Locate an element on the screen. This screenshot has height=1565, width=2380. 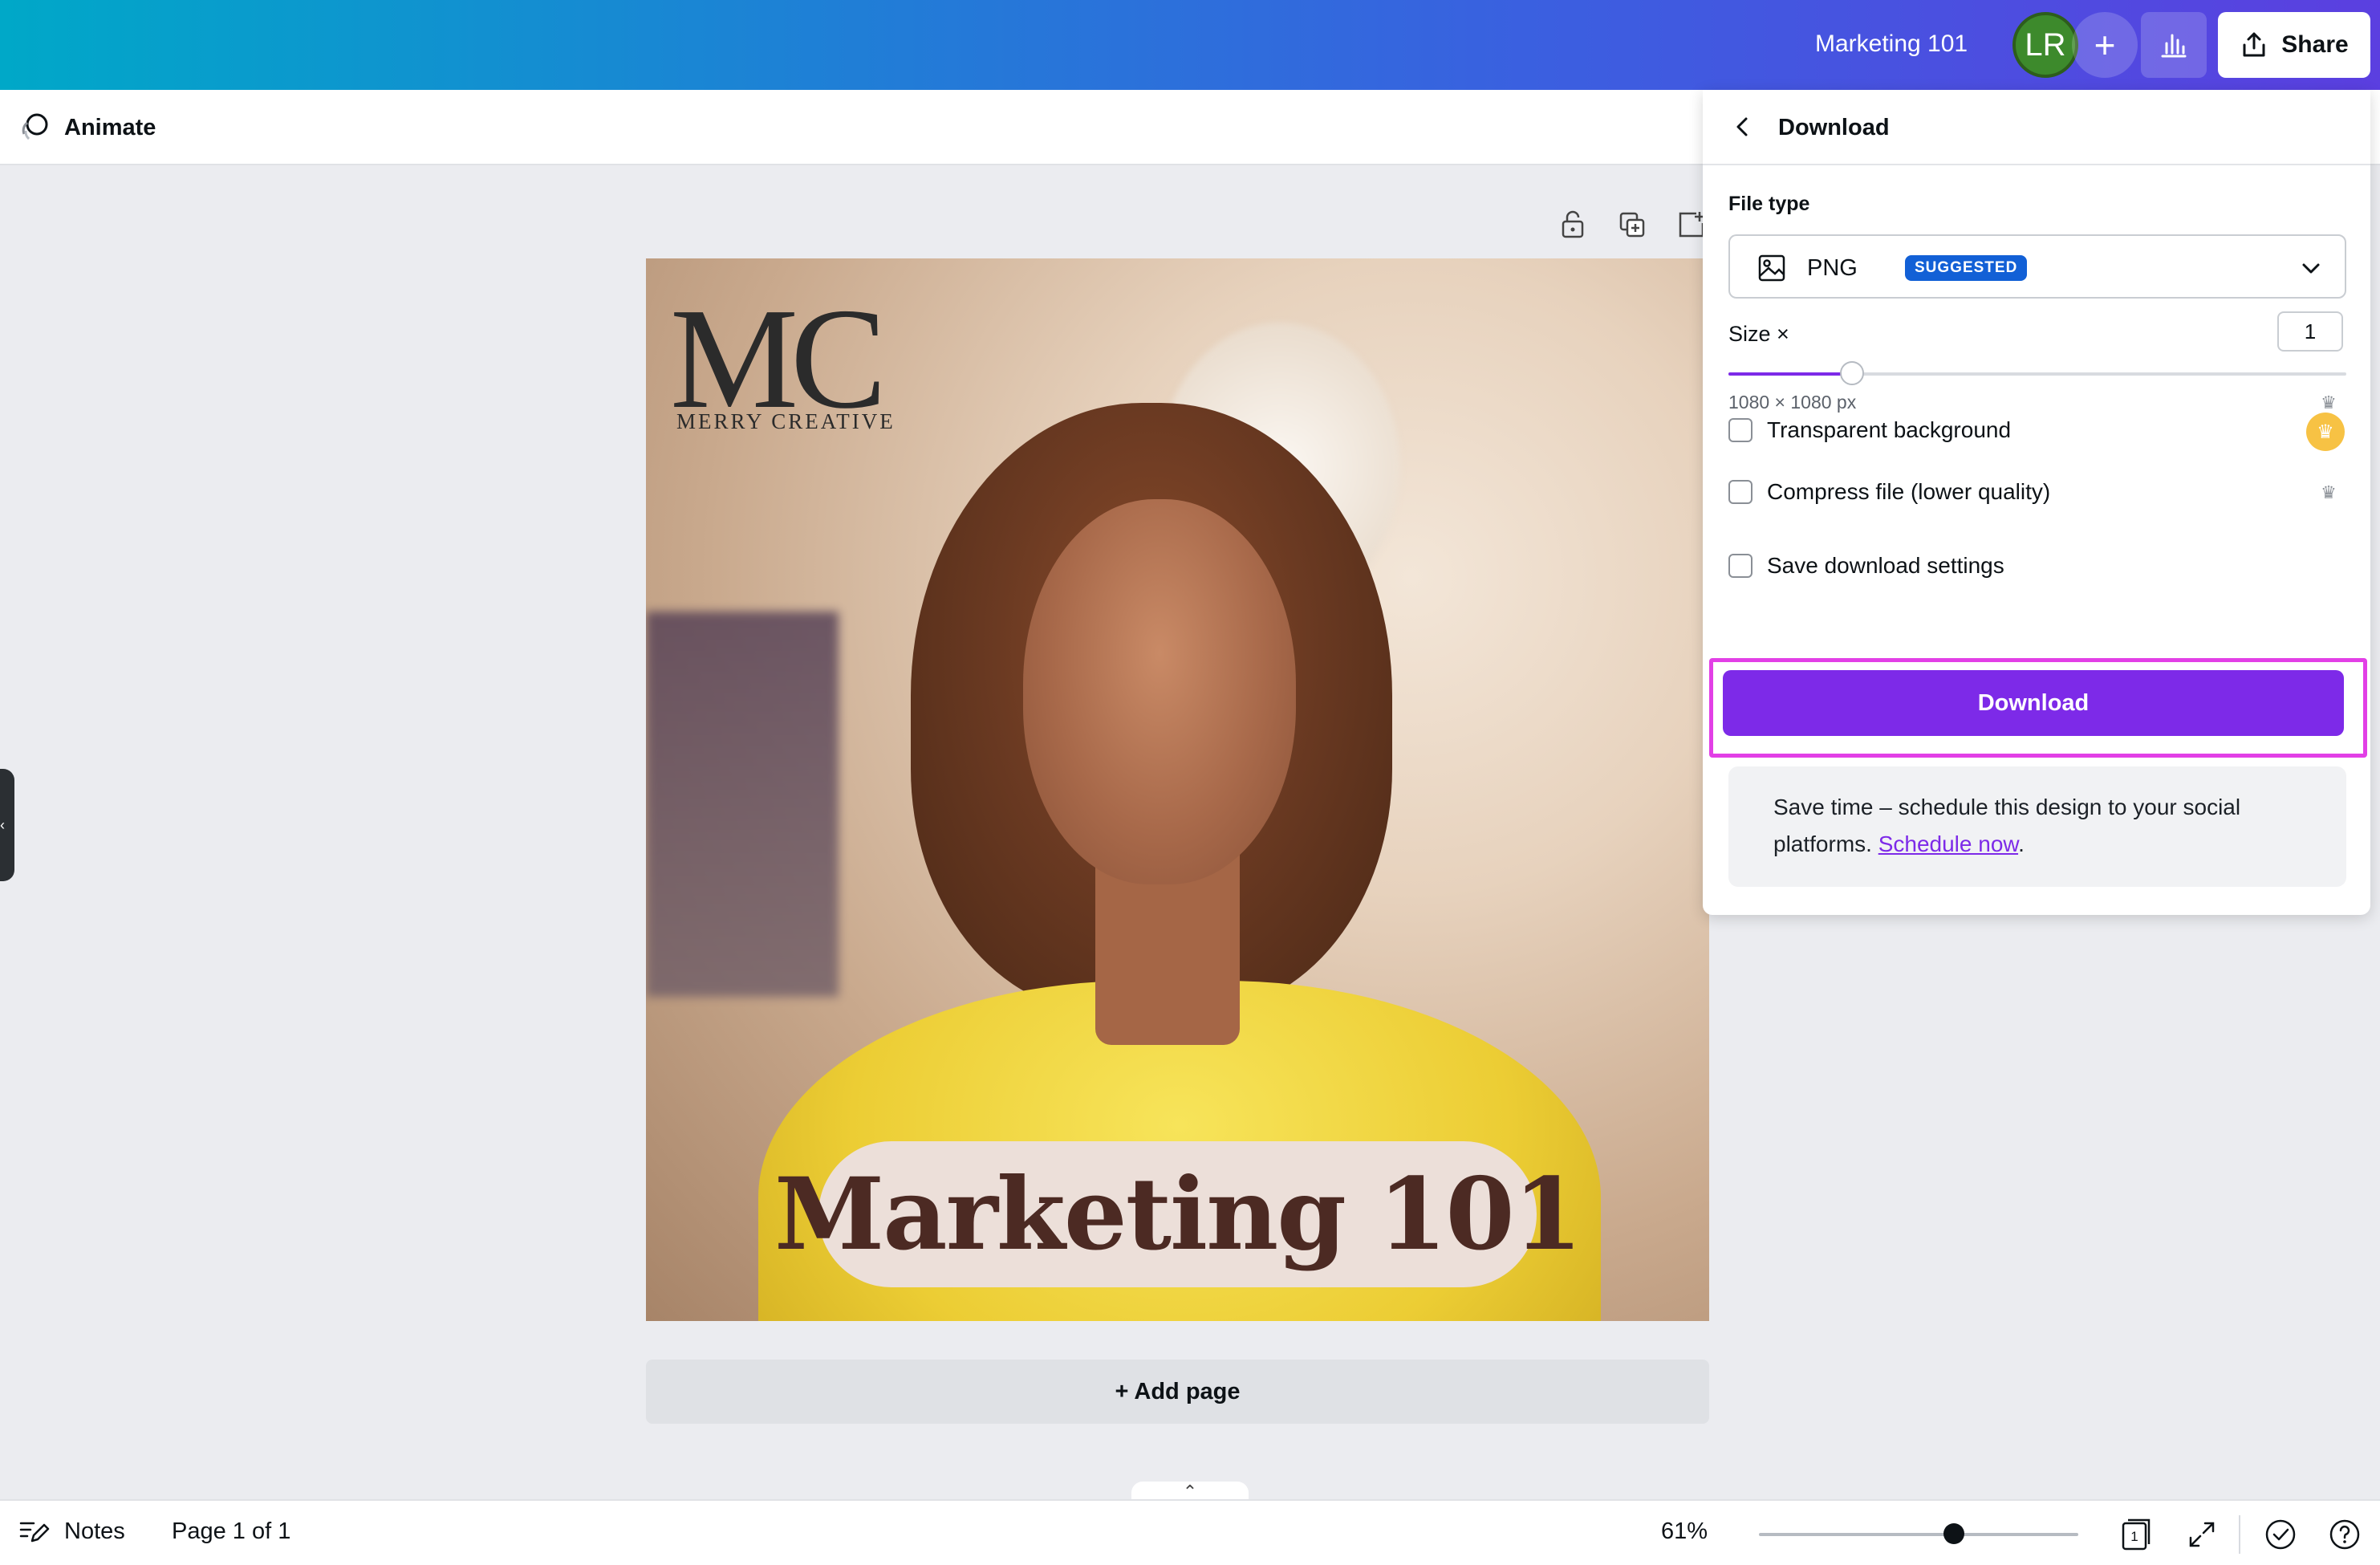
logo-text: MERRY CREATIVE is located at coordinates (786, 421).